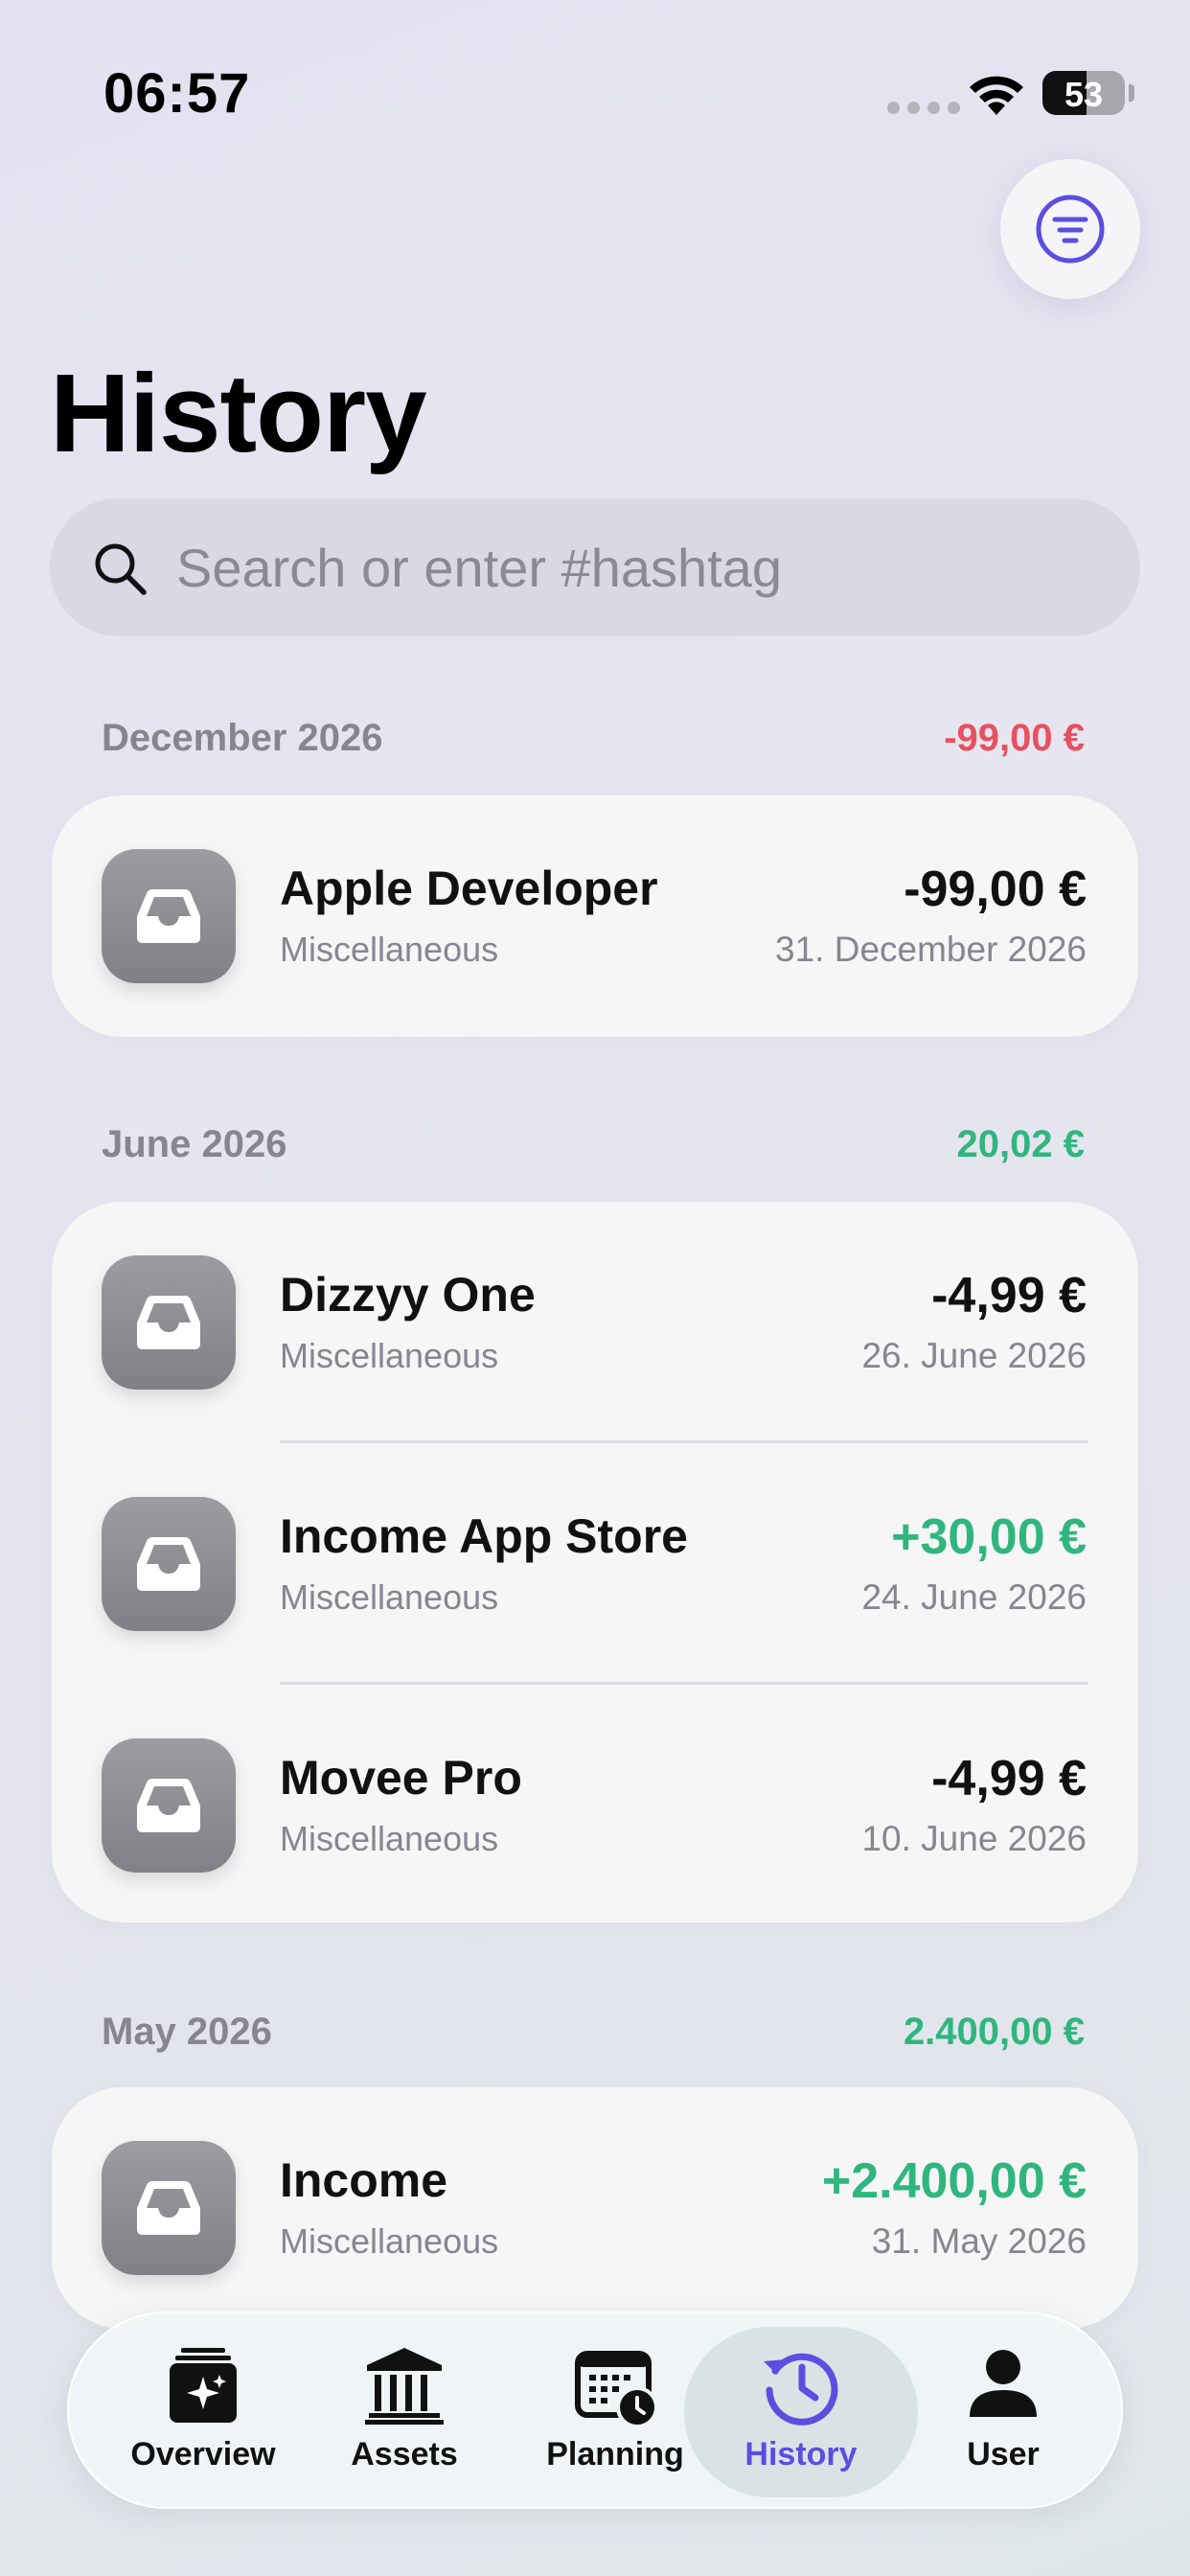 The image size is (1190, 2576). I want to click on bank-icon, so click(405, 2386).